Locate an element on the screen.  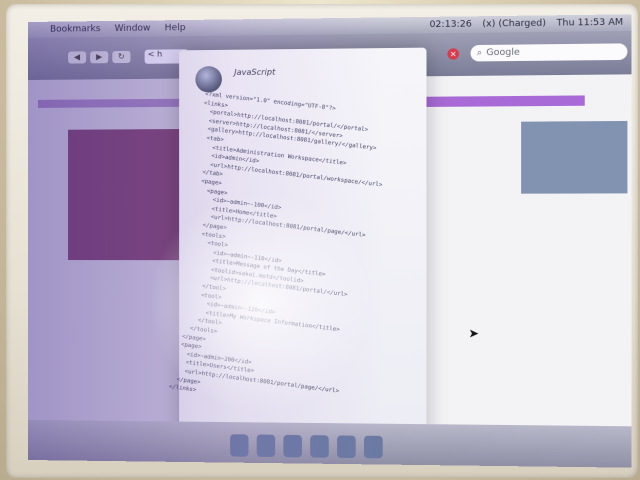
status-area: 02:13:26 (x) (Charged) Thu 11:53 AM is located at coordinates (526, 24).